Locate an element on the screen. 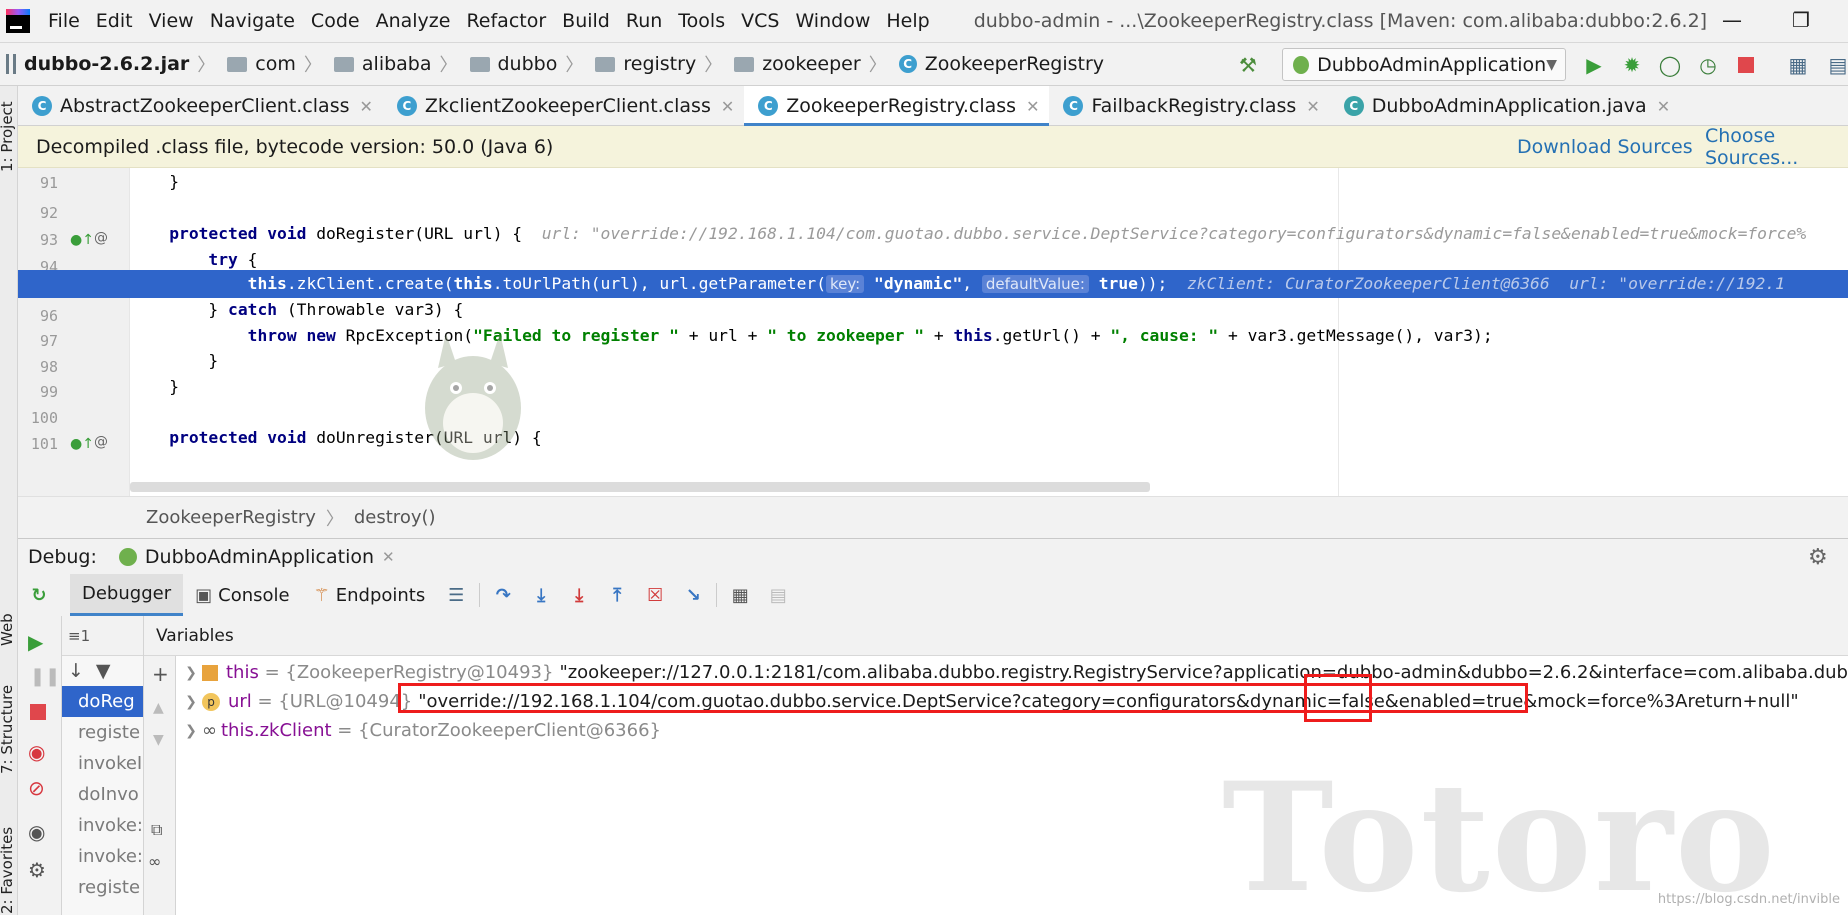 The height and width of the screenshot is (915, 1848). camera-icon: ◉ is located at coordinates (36, 832).